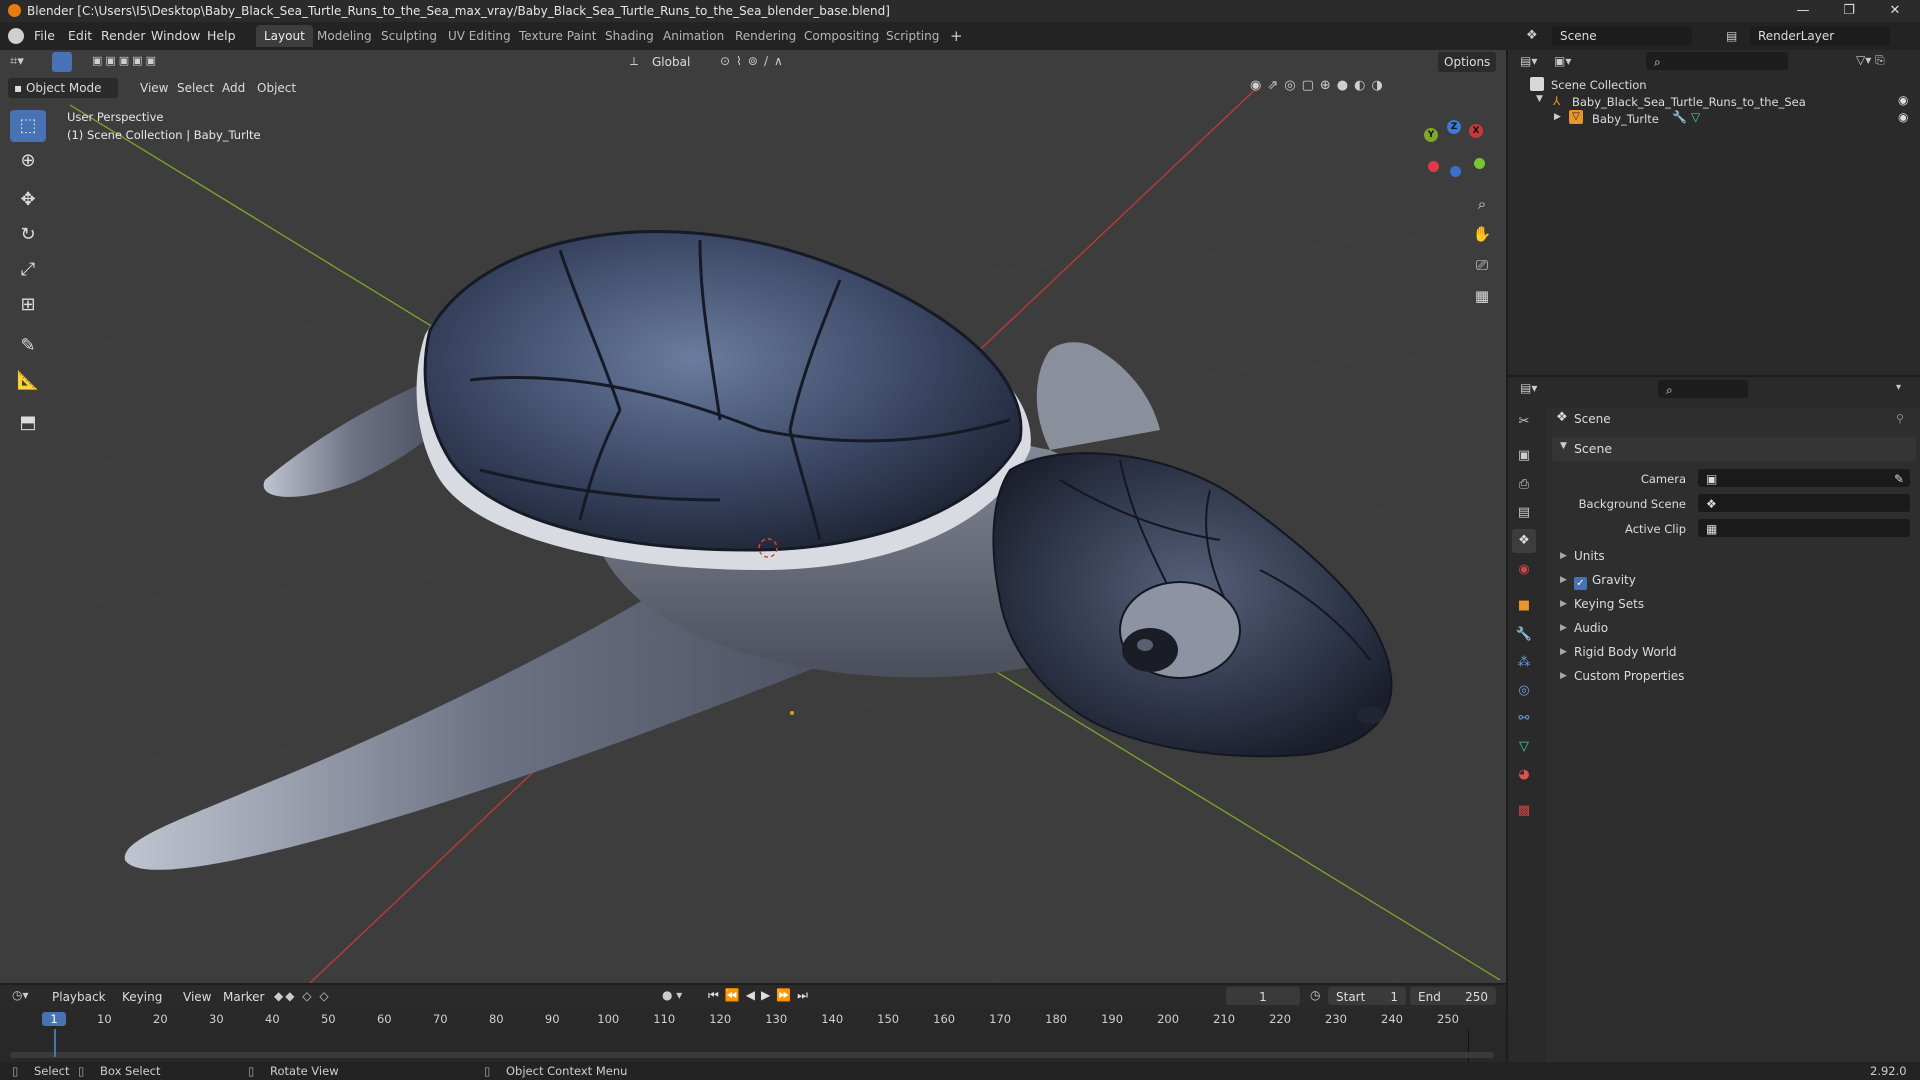 The height and width of the screenshot is (1080, 1920). I want to click on properties-editor-icon: ▤▾, so click(1532, 388).